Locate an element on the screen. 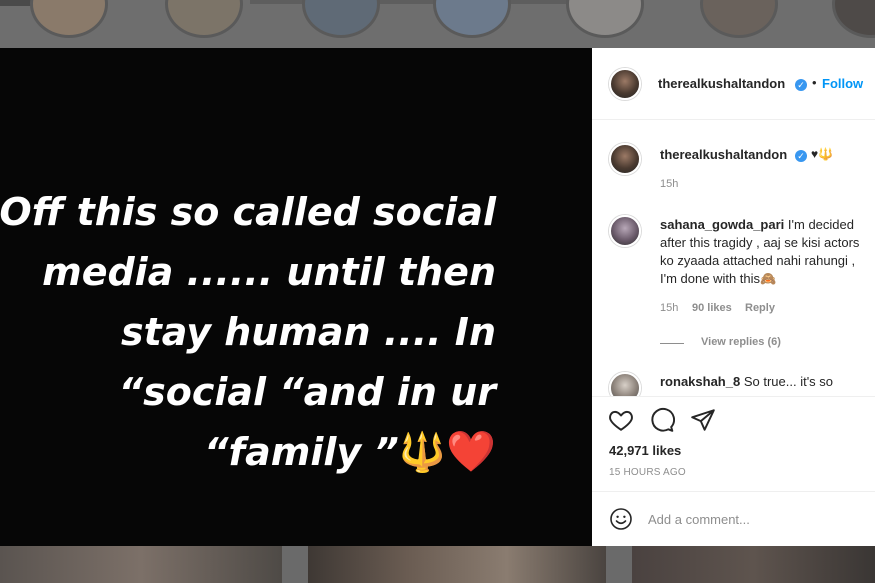 The width and height of the screenshot is (875, 583). post-timestamp: 15 HOURS AGO is located at coordinates (647, 472).